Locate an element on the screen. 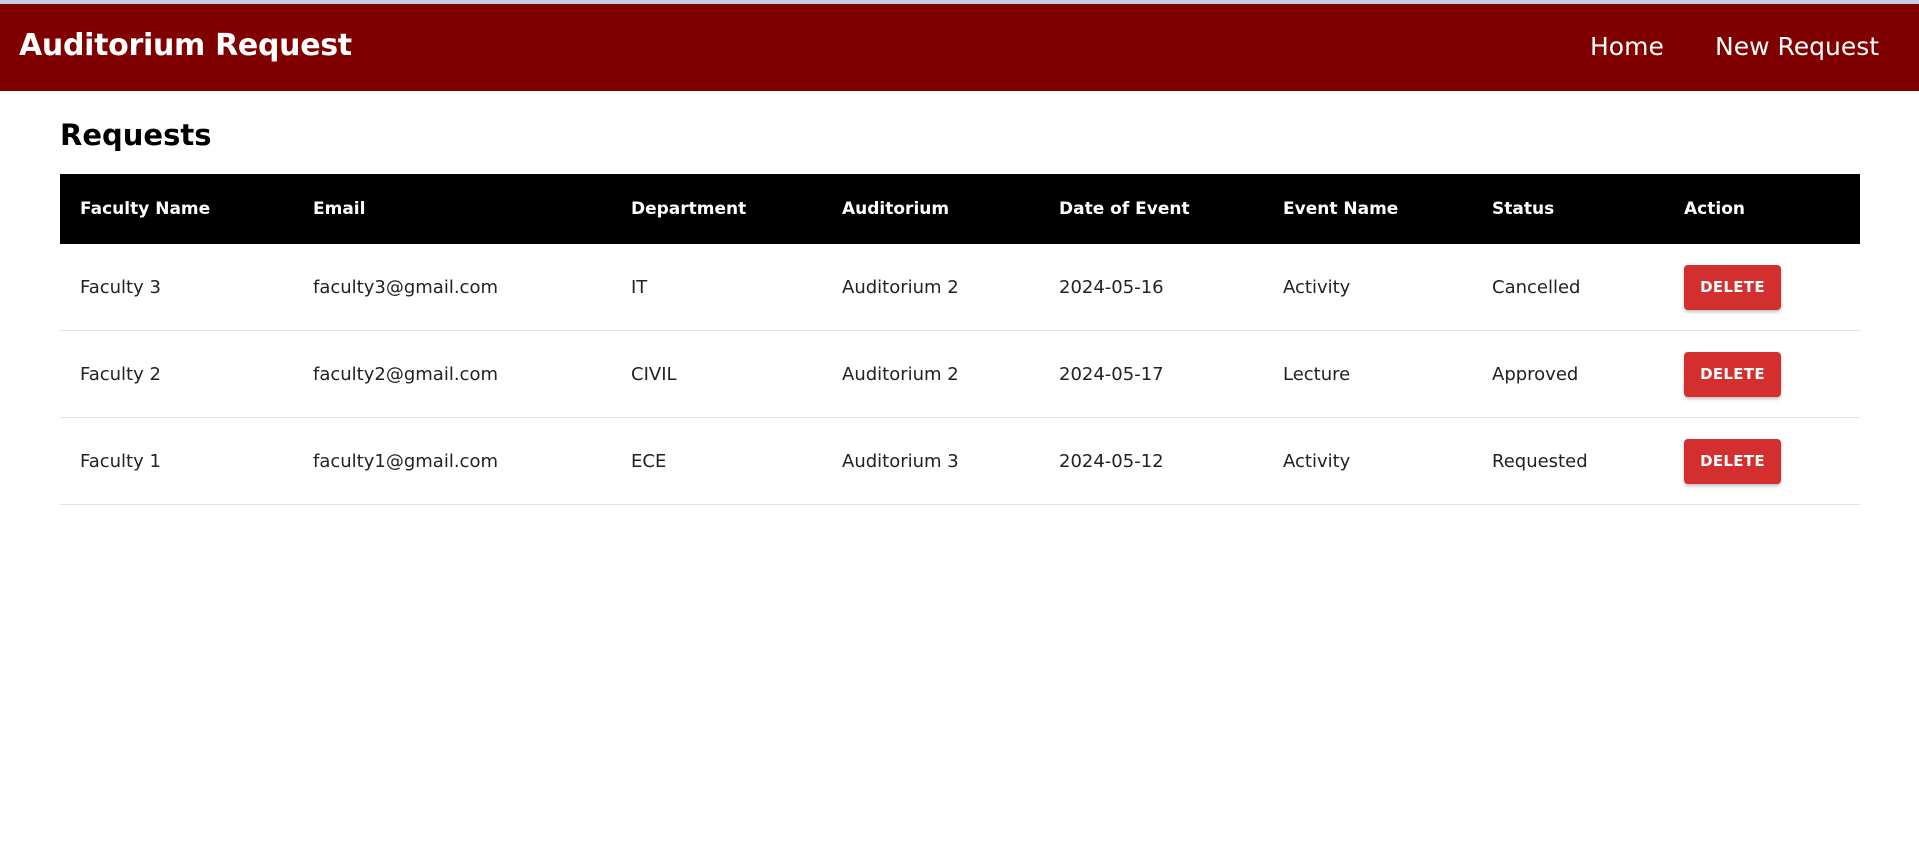  header-event-name: Event Name is located at coordinates (1367, 209).